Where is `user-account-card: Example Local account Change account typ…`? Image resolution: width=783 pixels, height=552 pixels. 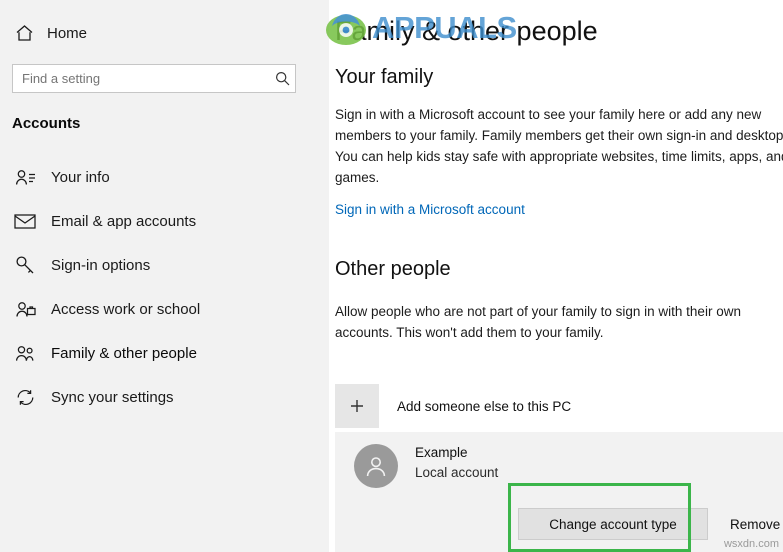 user-account-card: Example Local account Change account typ… is located at coordinates (559, 492).